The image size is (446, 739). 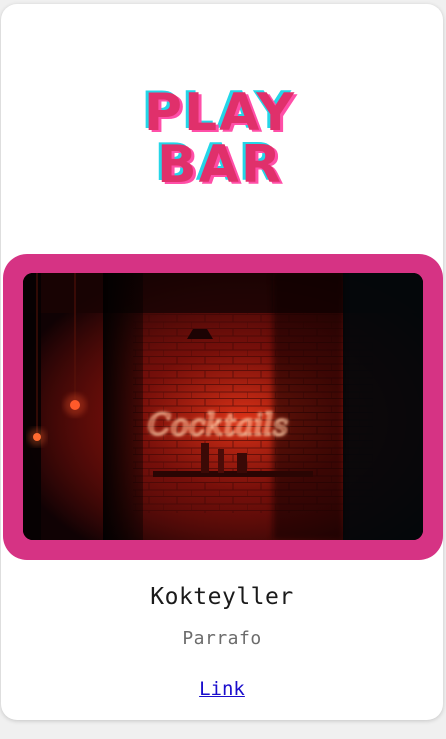 I want to click on card-title: Kokteyller, so click(x=222, y=597).